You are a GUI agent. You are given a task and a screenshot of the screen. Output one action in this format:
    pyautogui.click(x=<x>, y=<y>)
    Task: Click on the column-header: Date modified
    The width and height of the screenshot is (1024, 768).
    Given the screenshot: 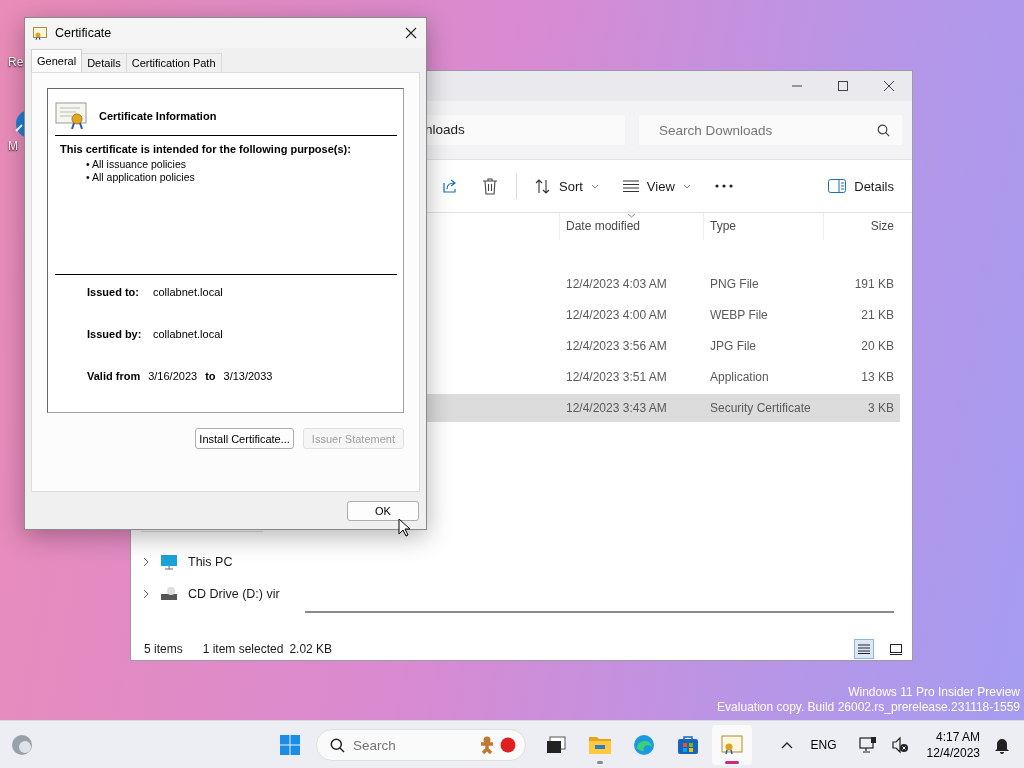 What is the action you would take?
    pyautogui.click(x=631, y=226)
    